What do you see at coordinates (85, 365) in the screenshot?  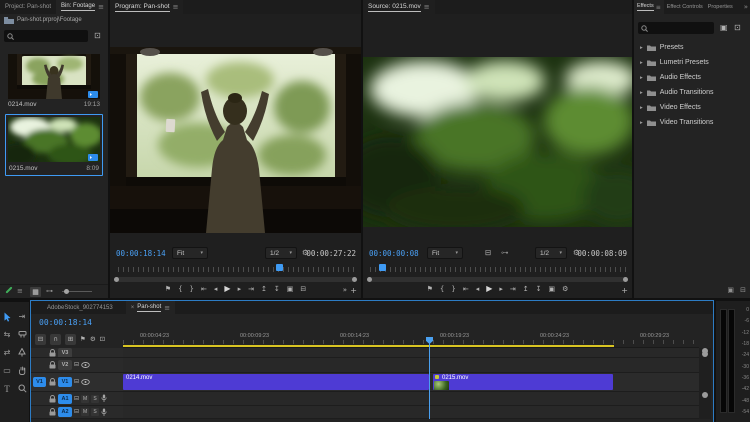 I see `eye-icon` at bounding box center [85, 365].